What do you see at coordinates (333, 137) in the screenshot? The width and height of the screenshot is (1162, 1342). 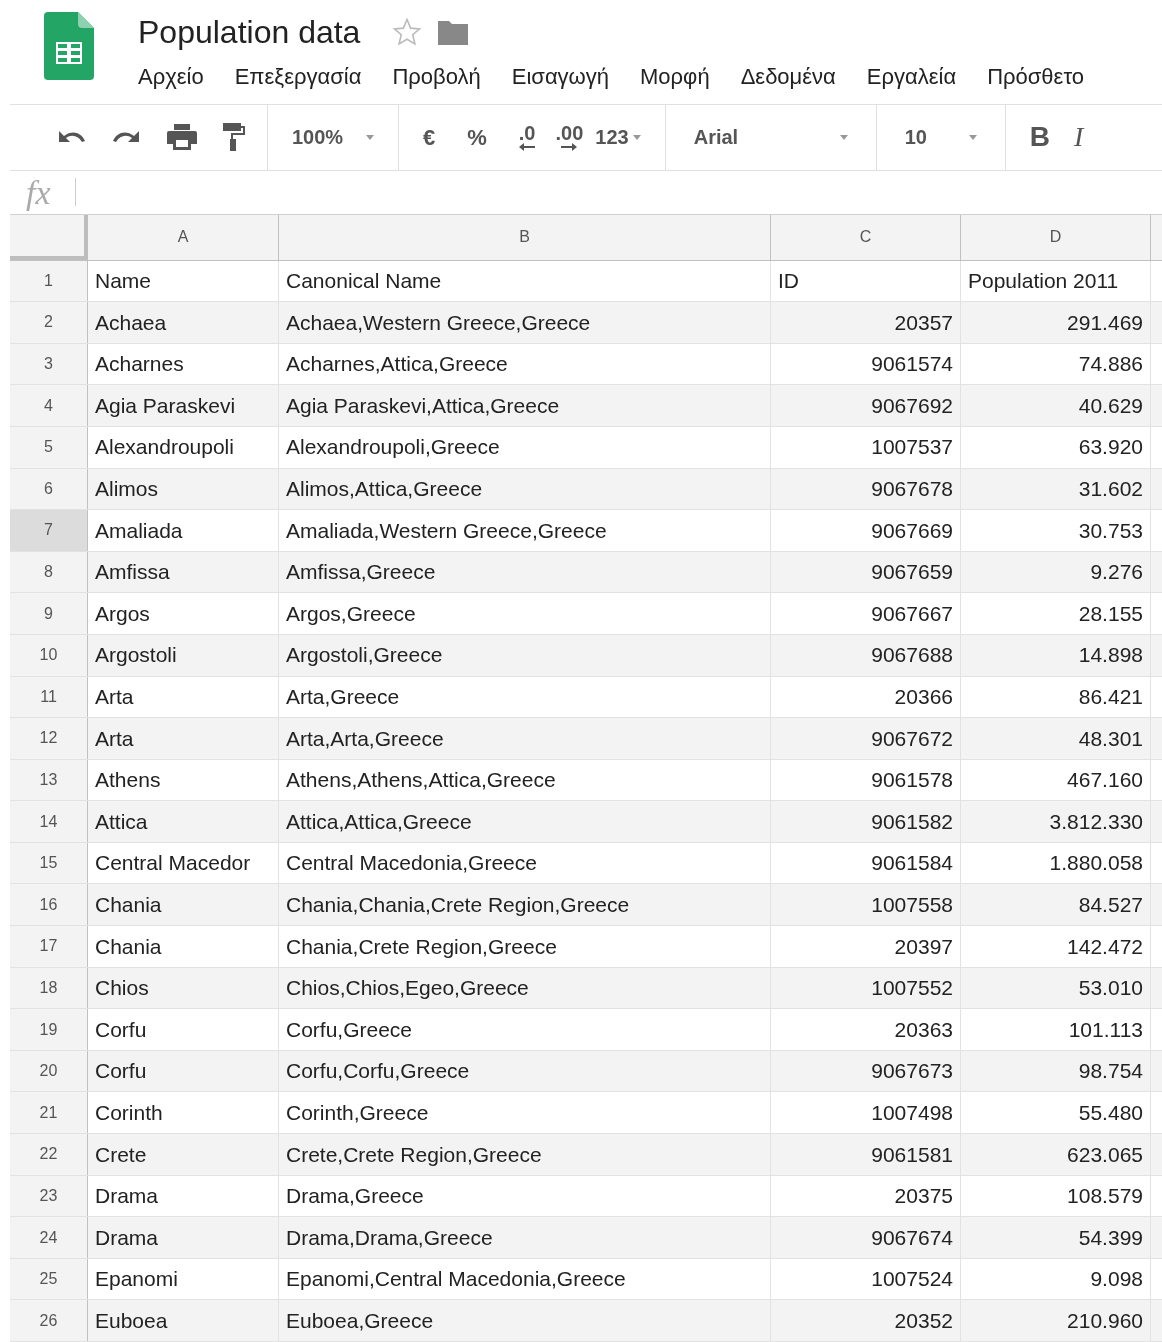 I see `zoom-dropdown: 100%` at bounding box center [333, 137].